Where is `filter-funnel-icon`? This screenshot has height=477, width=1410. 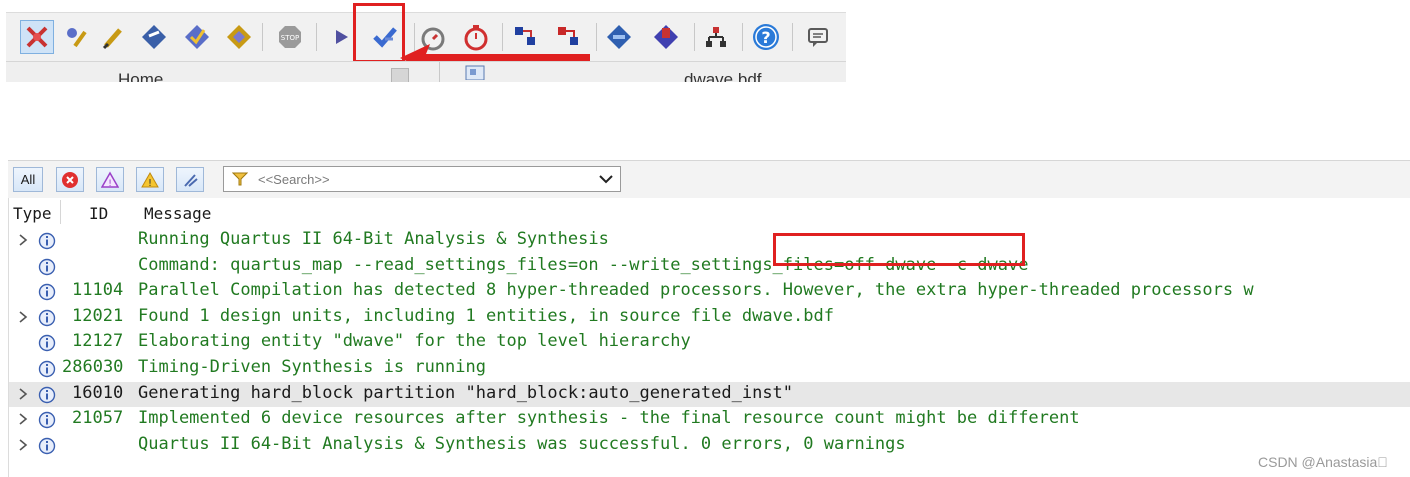 filter-funnel-icon is located at coordinates (240, 179).